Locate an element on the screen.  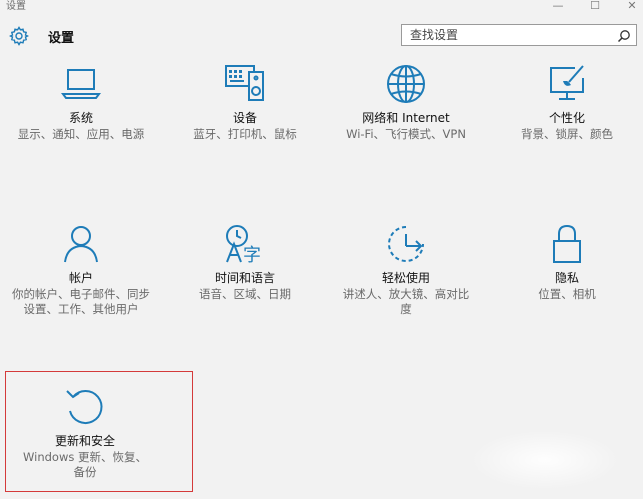
keyboard-speaker-icon is located at coordinates (245, 84).